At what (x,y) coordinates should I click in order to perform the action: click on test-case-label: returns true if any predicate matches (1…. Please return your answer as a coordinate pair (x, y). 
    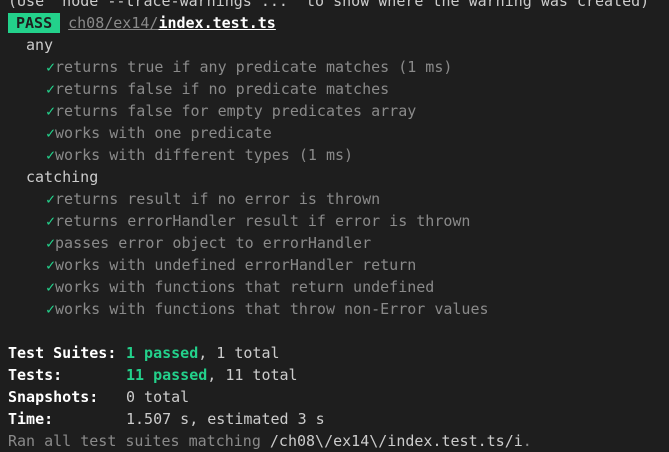
    Looking at the image, I should click on (254, 67).